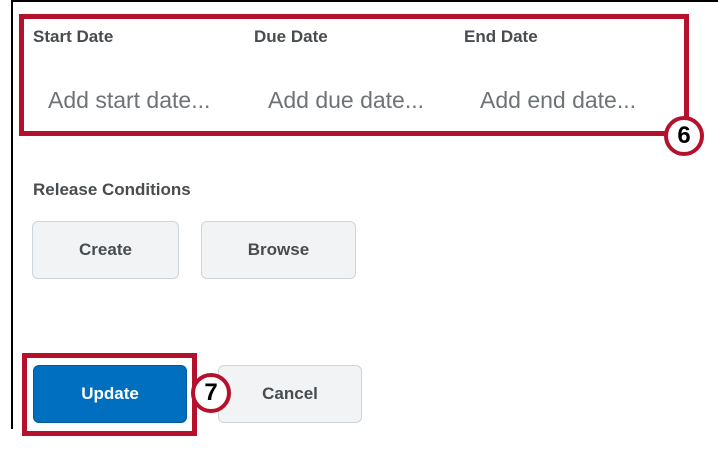  Describe the element at coordinates (364, 1) in the screenshot. I see `frame-border-top` at that location.